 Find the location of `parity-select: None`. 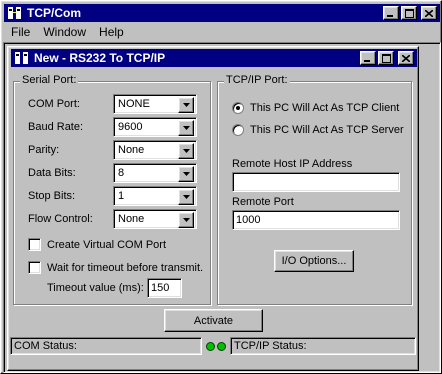

parity-select: None is located at coordinates (155, 150).